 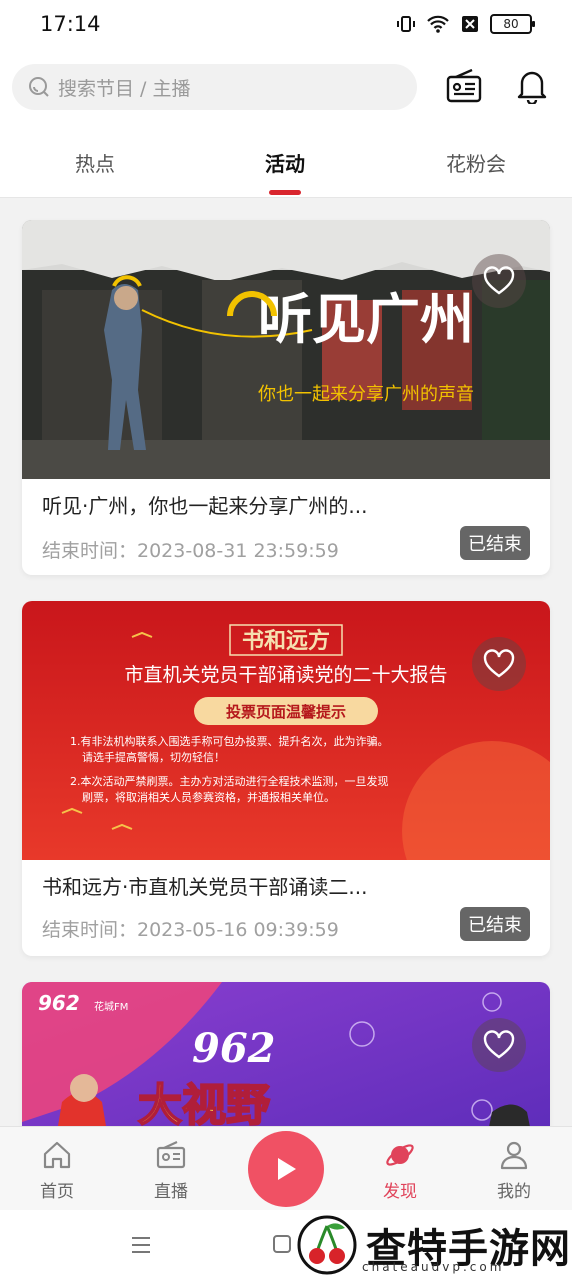 I want to click on nav-discover-label: 发现, so click(x=400, y=1192).